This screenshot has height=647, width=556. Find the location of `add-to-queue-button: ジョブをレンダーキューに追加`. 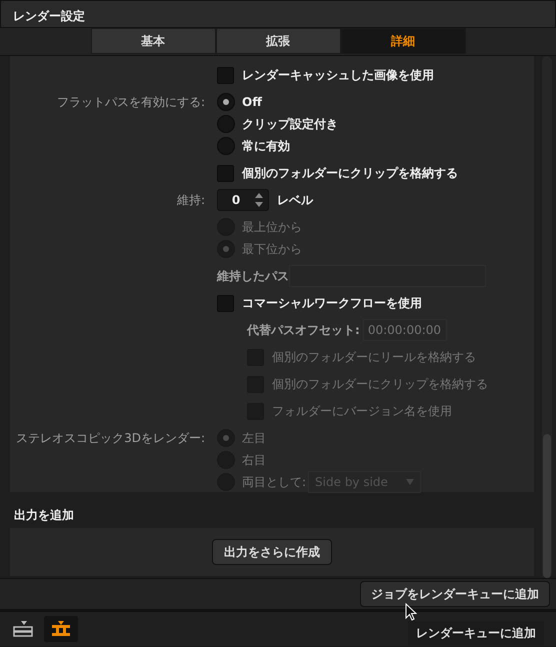

add-to-queue-button: ジョブをレンダーキューに追加 is located at coordinates (455, 594).